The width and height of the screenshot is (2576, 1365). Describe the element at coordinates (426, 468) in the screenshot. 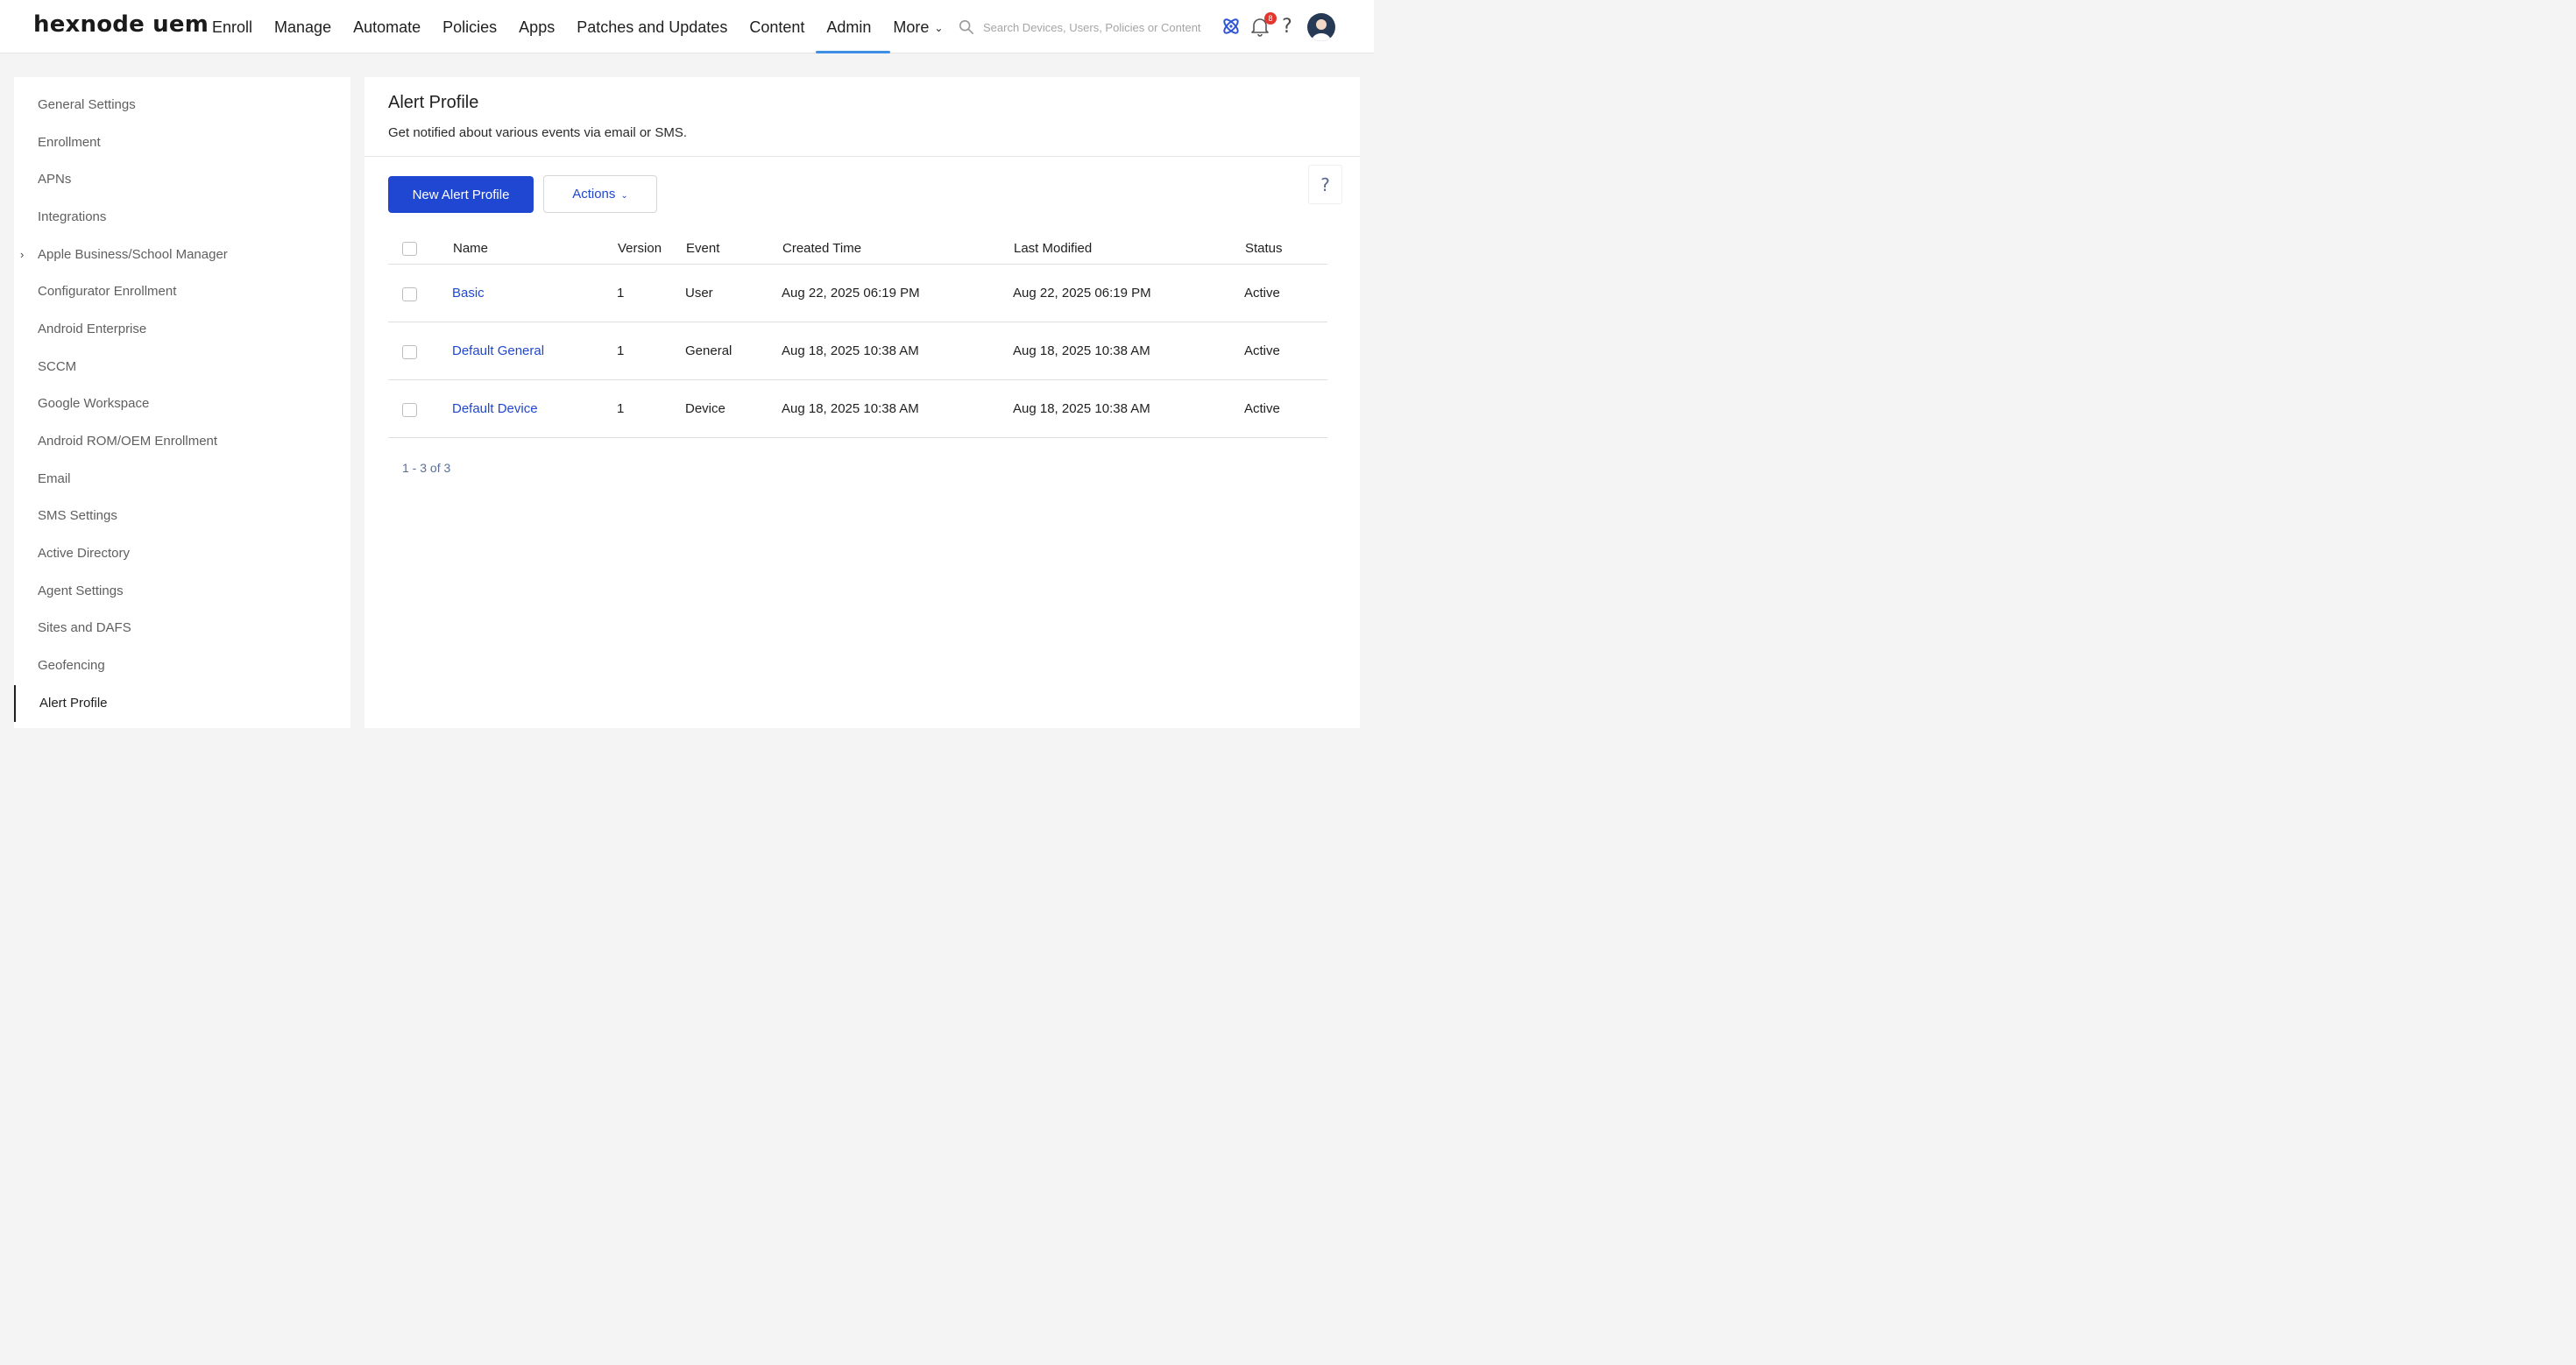

I see `pagination-summary: 1 - 3 of 3` at that location.